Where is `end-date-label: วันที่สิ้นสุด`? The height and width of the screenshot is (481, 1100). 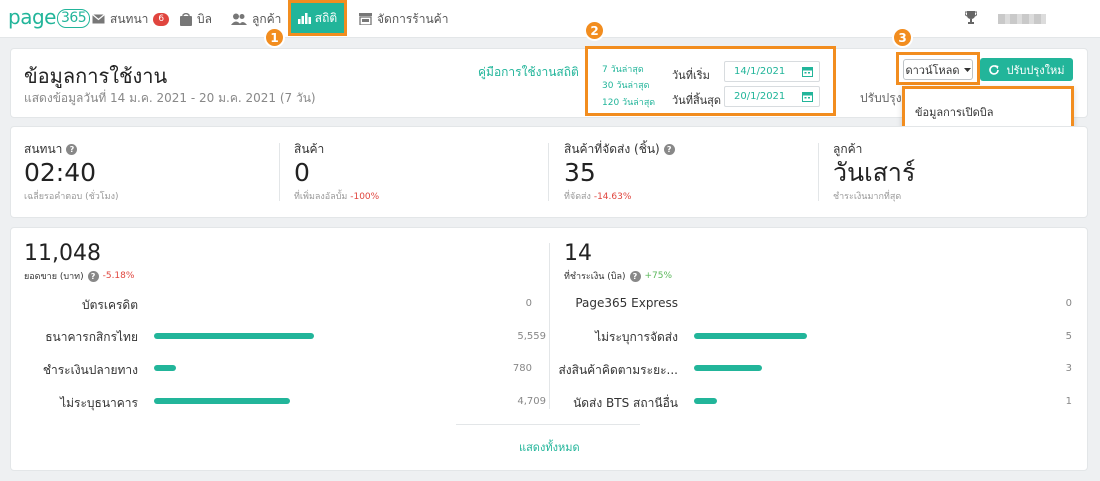
end-date-label: วันที่สิ้นสุด is located at coordinates (697, 100).